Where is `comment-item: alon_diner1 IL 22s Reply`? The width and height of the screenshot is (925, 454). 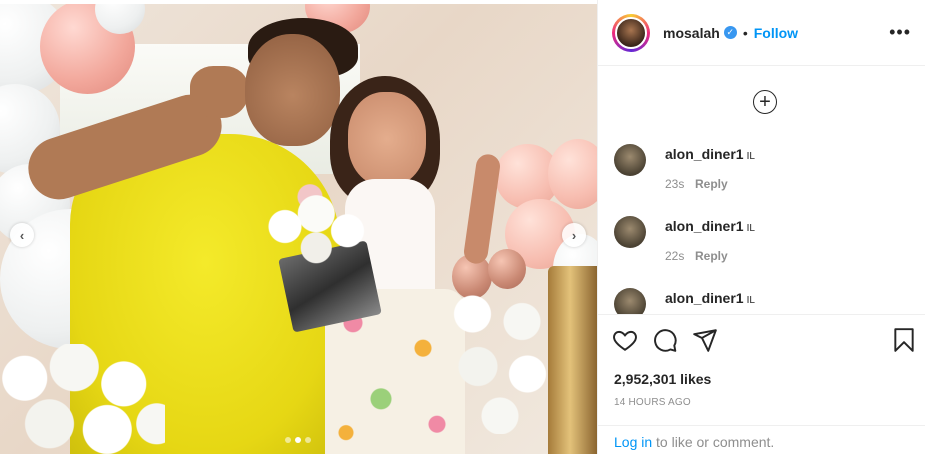 comment-item: alon_diner1 IL 22s Reply is located at coordinates (764, 246).